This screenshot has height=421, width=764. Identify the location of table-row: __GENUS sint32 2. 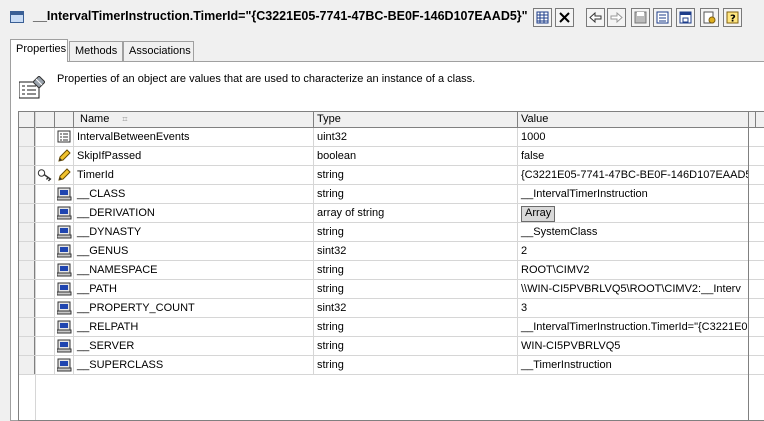
(391, 251).